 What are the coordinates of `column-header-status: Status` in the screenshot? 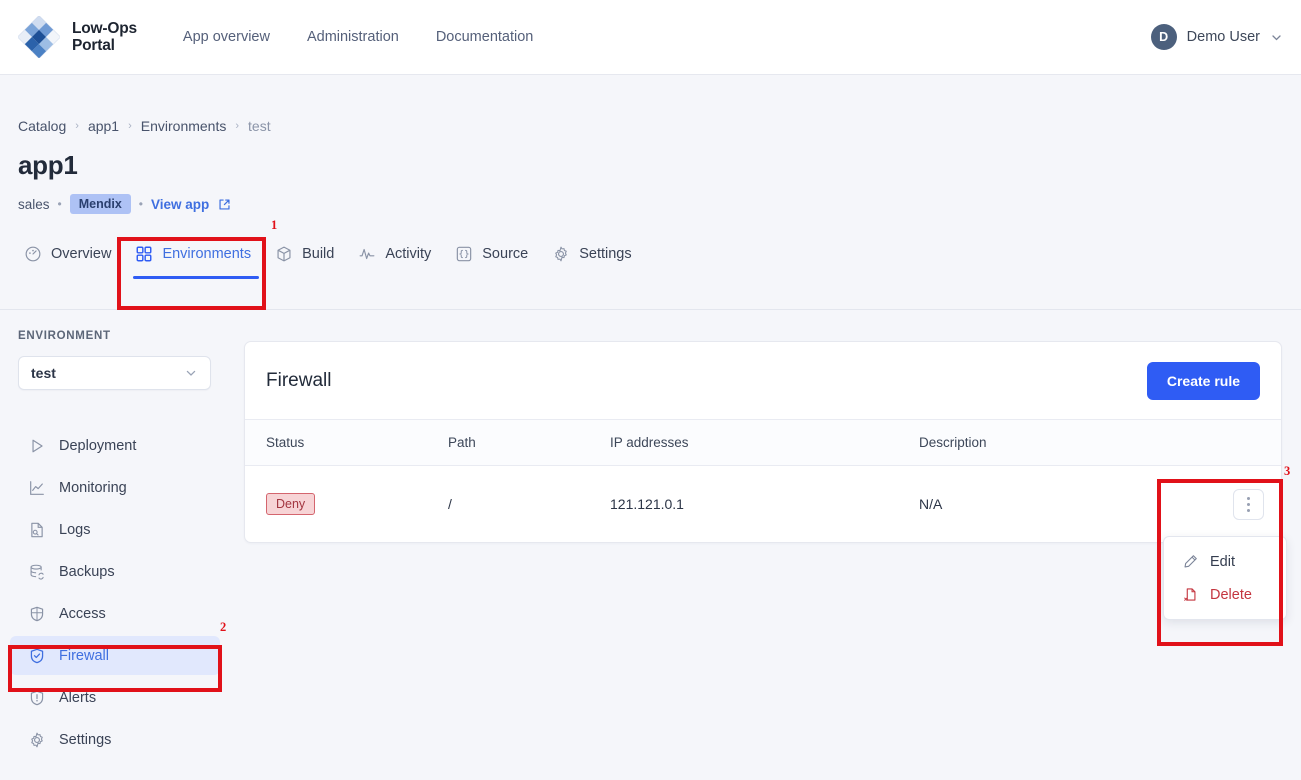 It's located at (285, 442).